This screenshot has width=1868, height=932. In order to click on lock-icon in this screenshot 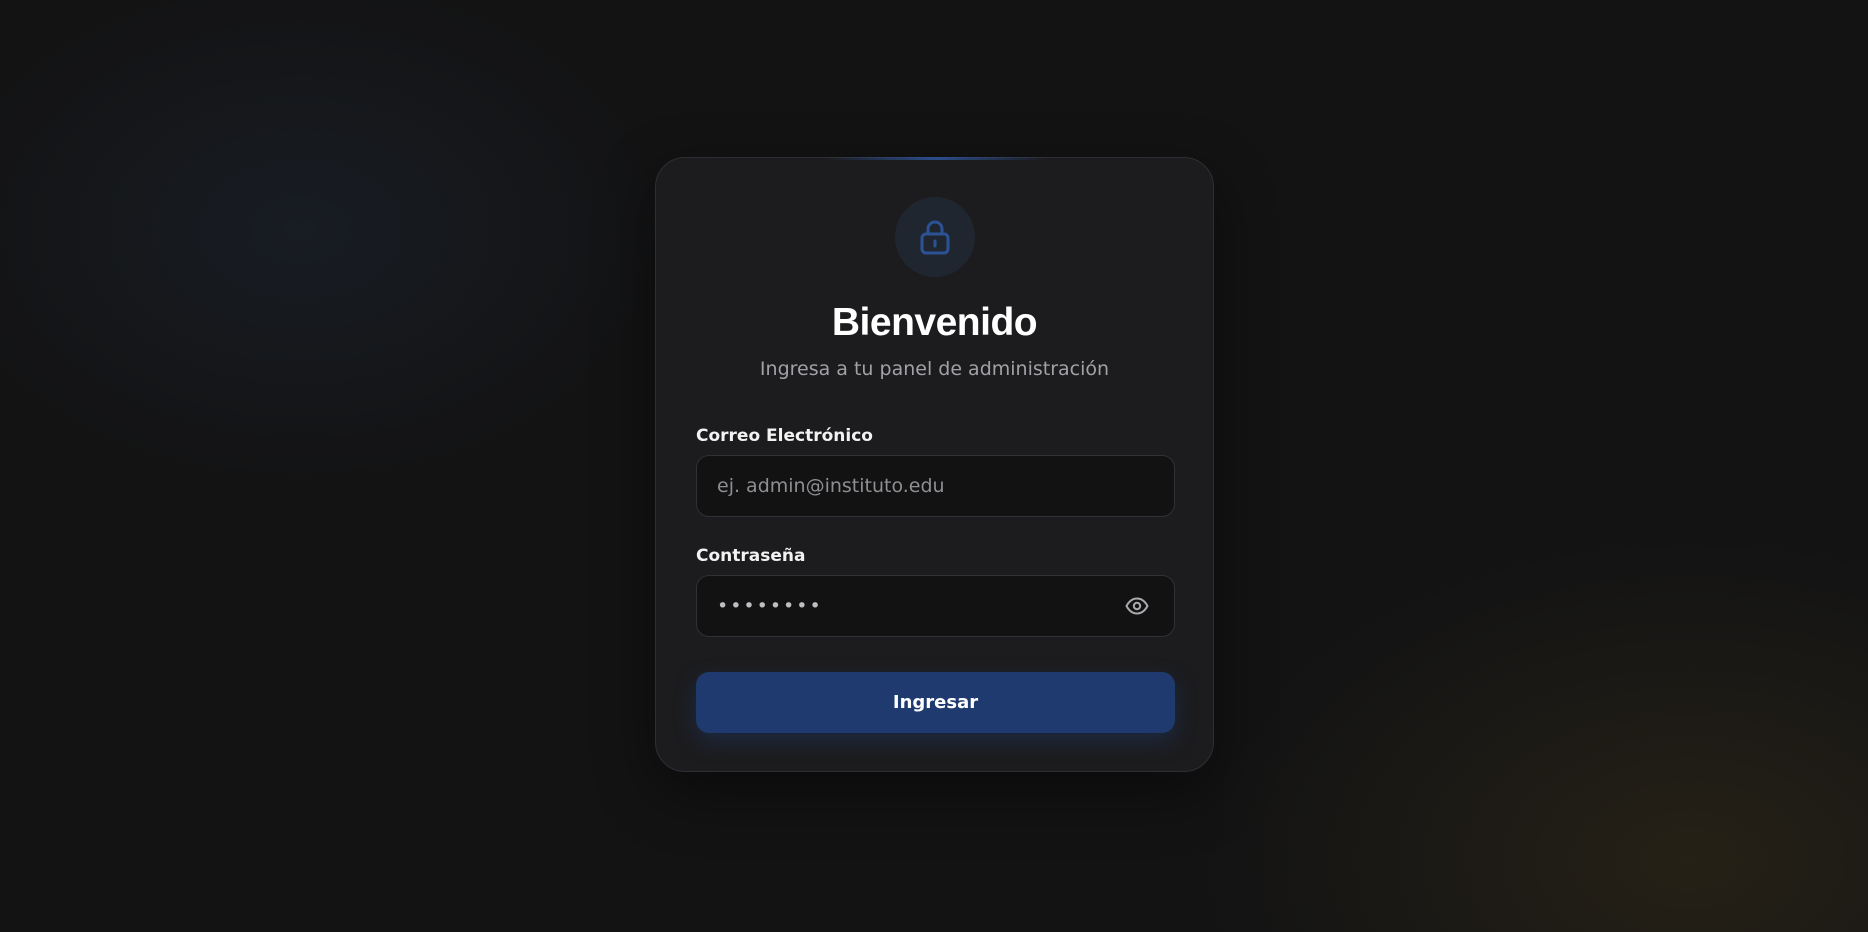, I will do `click(935, 237)`.